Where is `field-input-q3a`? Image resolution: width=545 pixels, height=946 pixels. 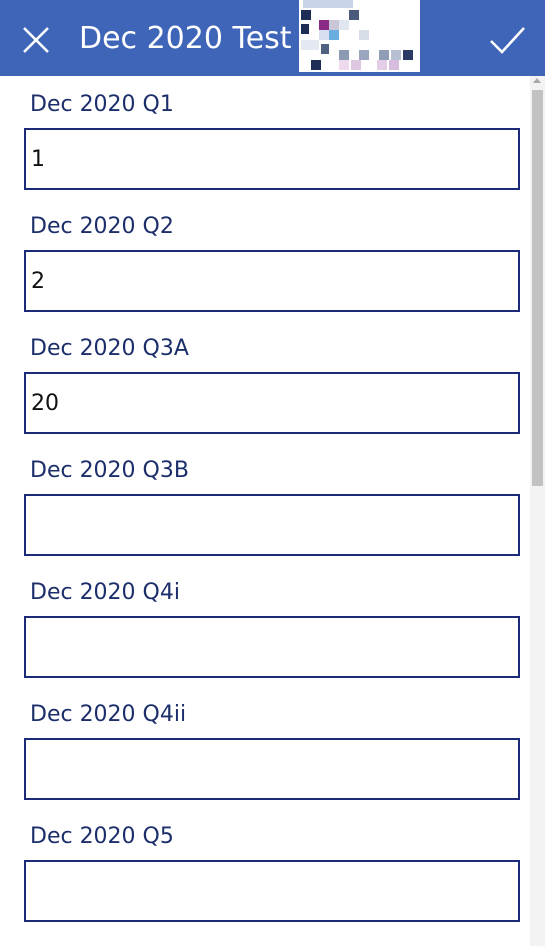 field-input-q3a is located at coordinates (272, 403).